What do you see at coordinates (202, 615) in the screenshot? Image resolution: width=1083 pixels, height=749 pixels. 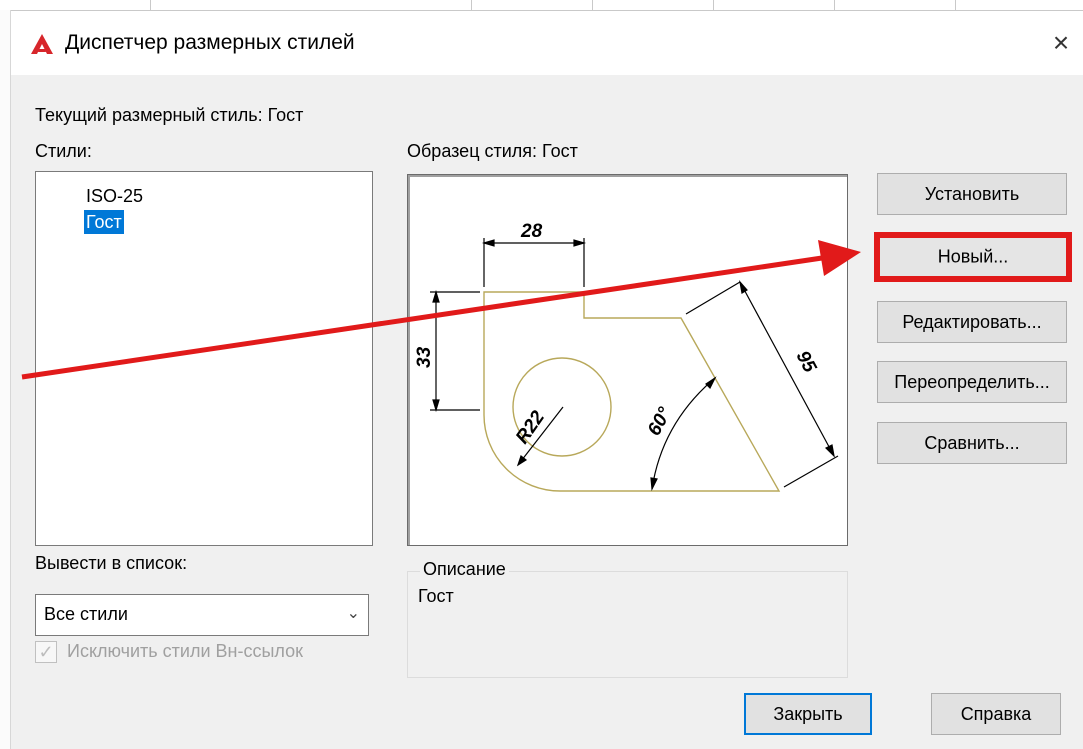 I see `list-filter-dropdown: Все стили ⌄` at bounding box center [202, 615].